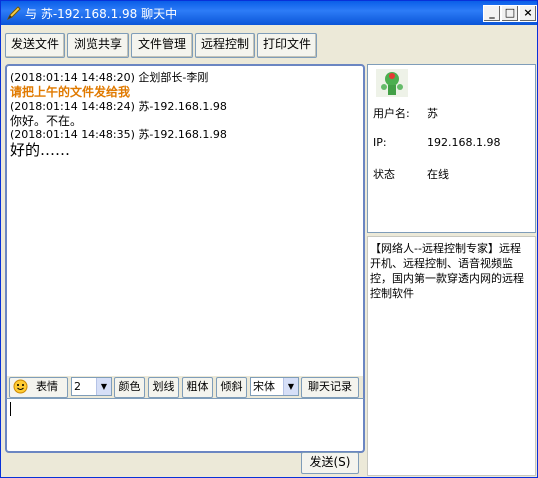 This screenshot has height=478, width=538. Describe the element at coordinates (14, 13) in the screenshot. I see `pen-icon` at that location.